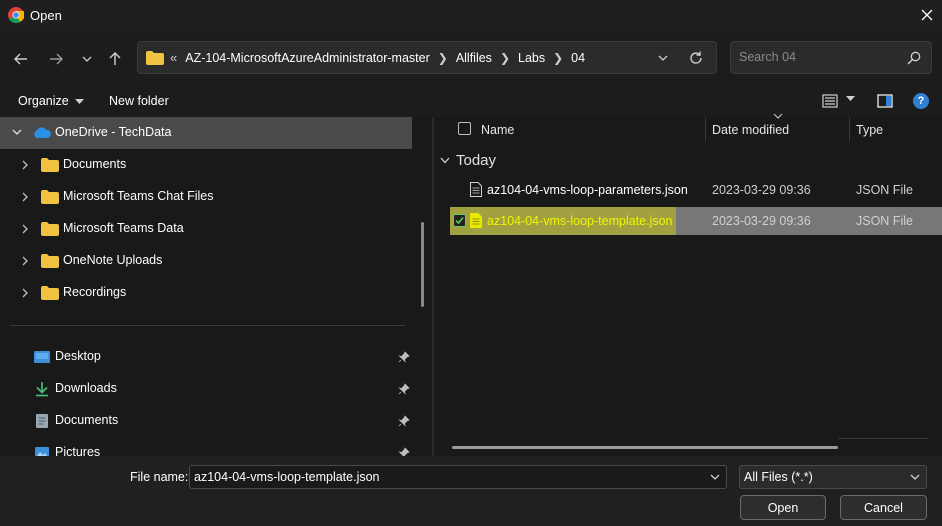 This screenshot has height=526, width=942. What do you see at coordinates (578, 58) in the screenshot?
I see `breadcrumb-item: 04` at bounding box center [578, 58].